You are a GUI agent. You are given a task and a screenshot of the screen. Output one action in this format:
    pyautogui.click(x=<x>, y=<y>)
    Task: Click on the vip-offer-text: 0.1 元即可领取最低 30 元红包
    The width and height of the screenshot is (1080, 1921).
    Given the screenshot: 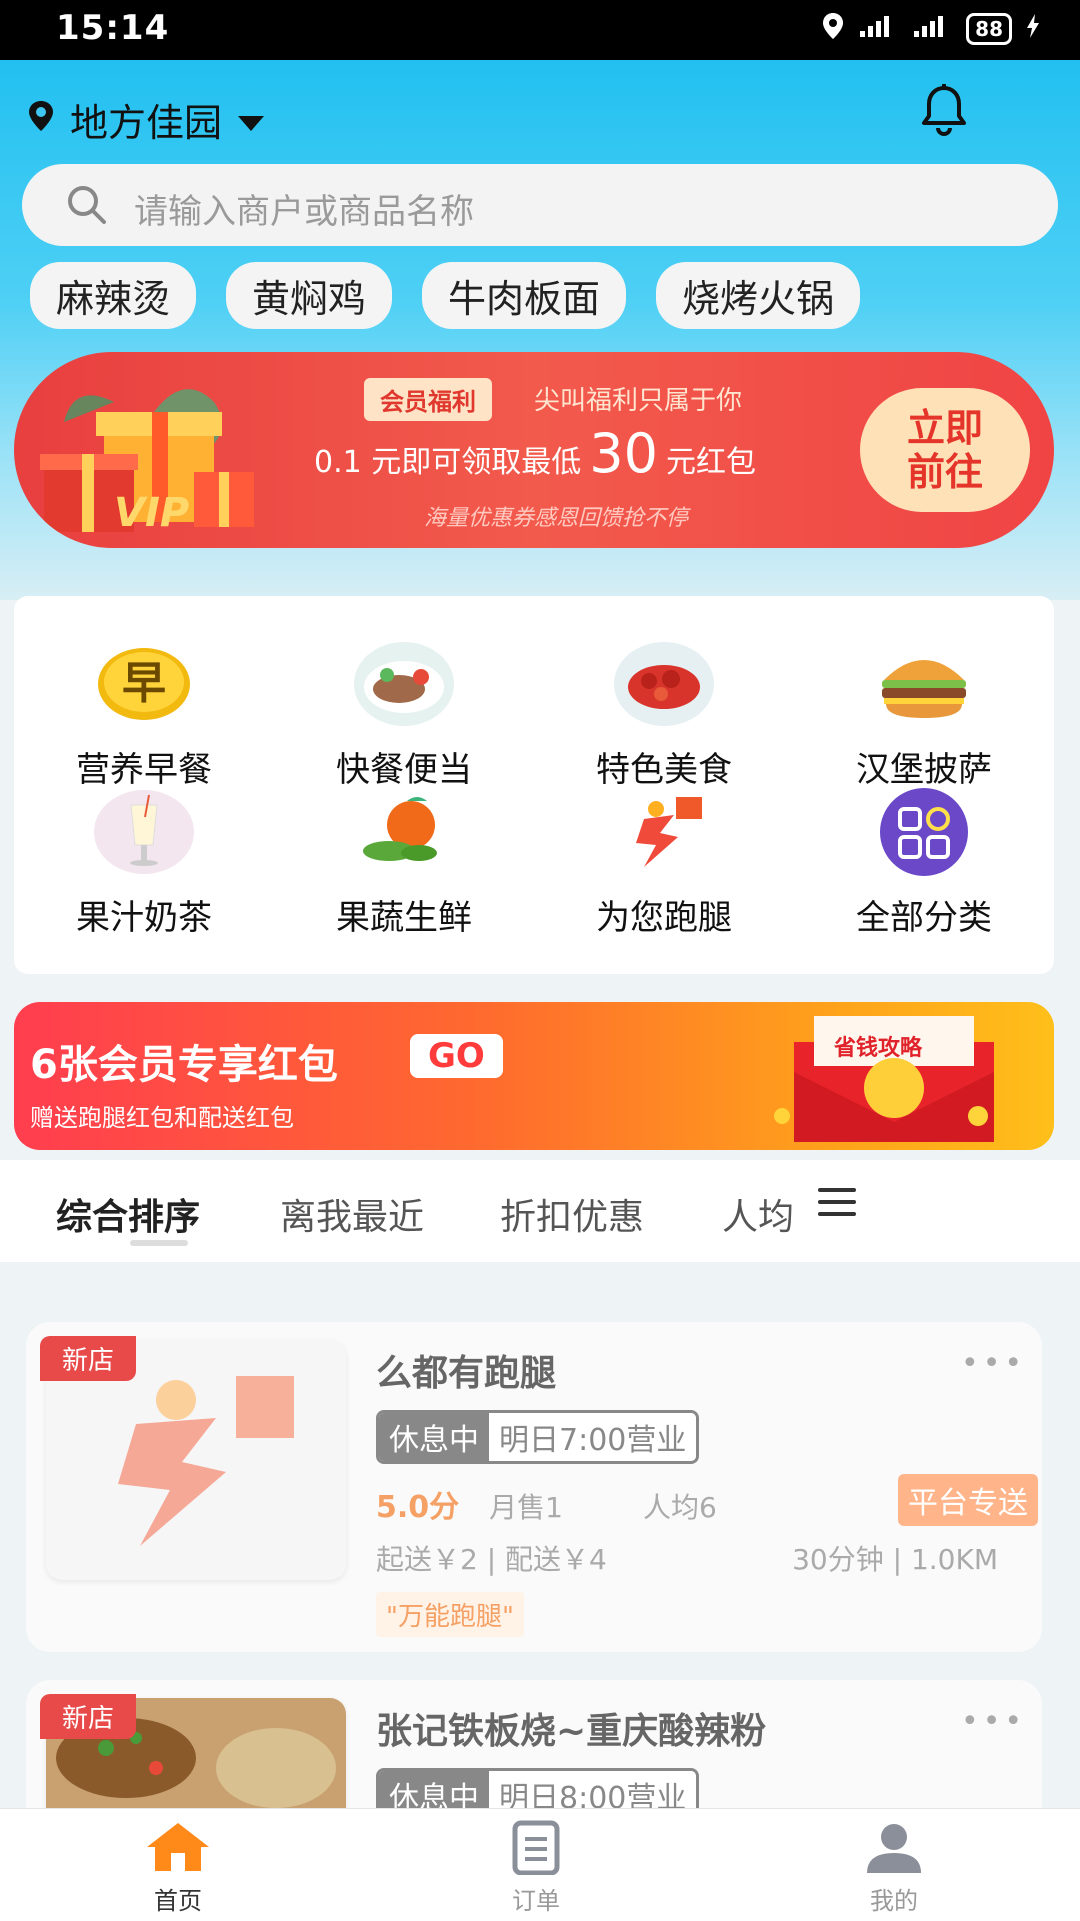 What is the action you would take?
    pyautogui.click(x=535, y=453)
    